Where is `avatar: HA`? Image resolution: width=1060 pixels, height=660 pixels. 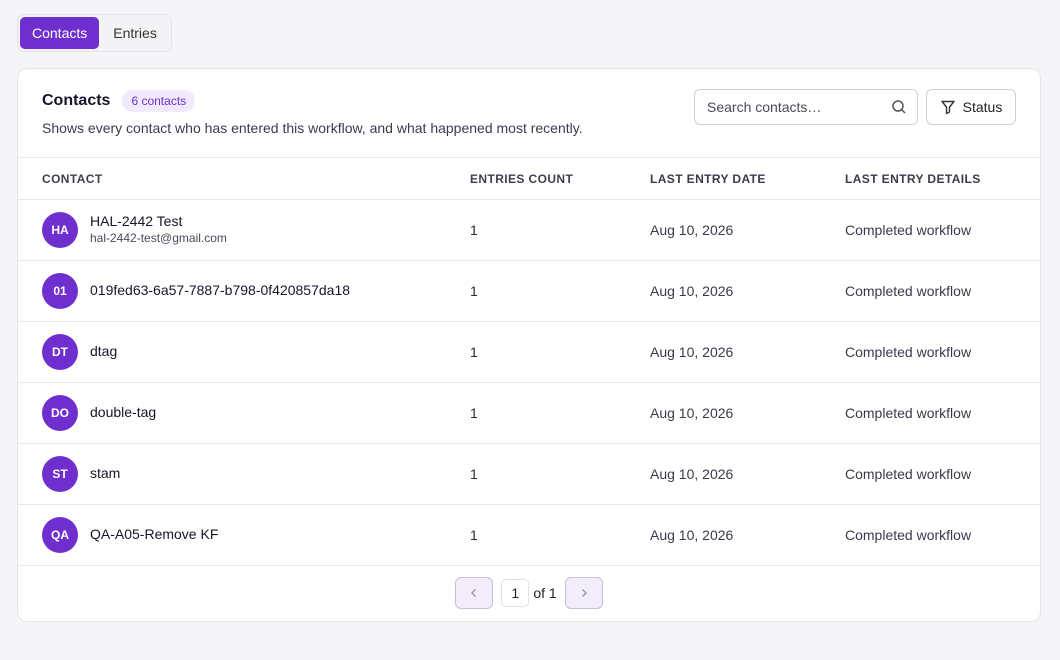
avatar: HA is located at coordinates (60, 229).